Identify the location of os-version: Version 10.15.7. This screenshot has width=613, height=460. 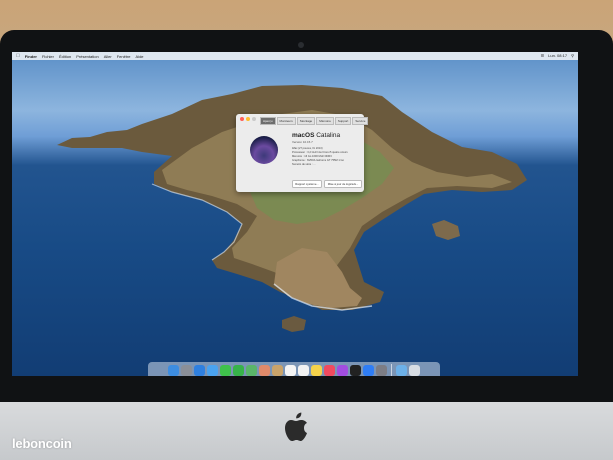
(302, 142).